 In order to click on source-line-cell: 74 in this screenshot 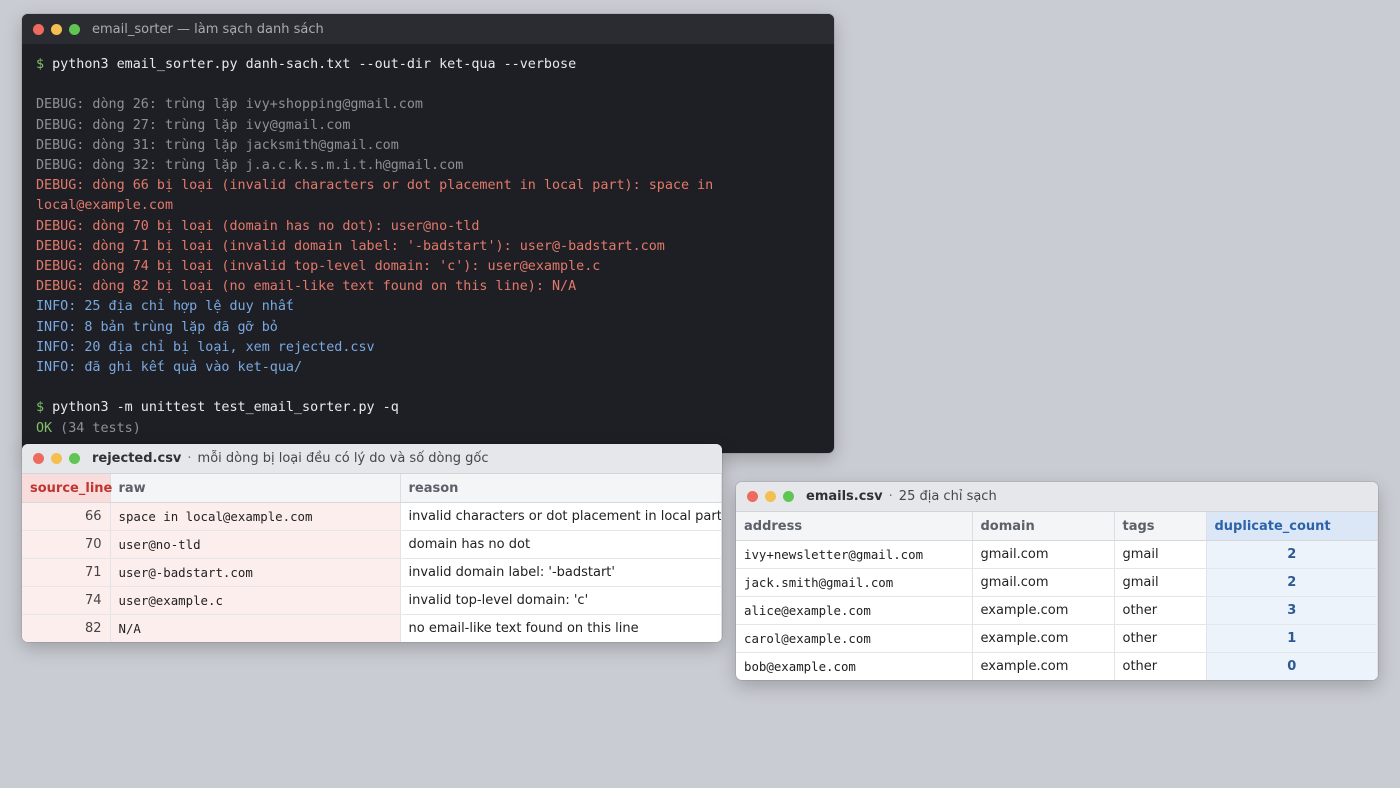, I will do `click(66, 600)`.